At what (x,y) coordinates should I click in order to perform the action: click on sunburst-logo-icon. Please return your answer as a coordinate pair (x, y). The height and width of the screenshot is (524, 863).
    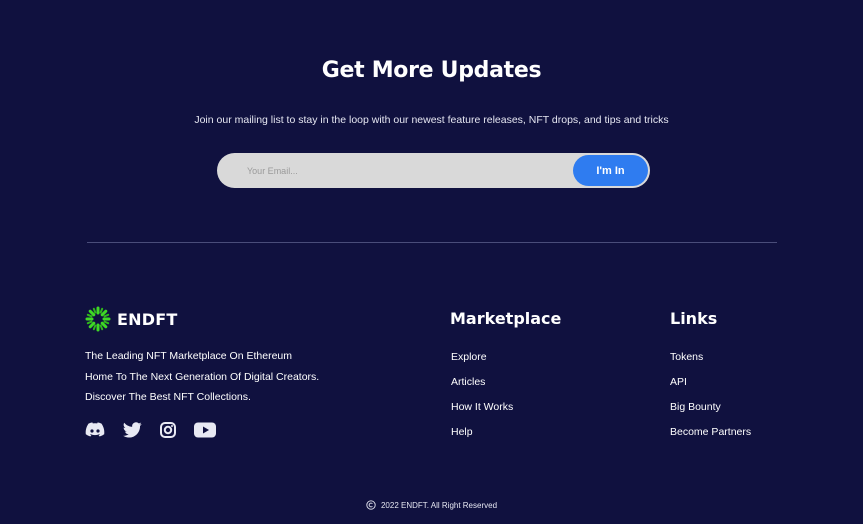
    Looking at the image, I should click on (98, 319).